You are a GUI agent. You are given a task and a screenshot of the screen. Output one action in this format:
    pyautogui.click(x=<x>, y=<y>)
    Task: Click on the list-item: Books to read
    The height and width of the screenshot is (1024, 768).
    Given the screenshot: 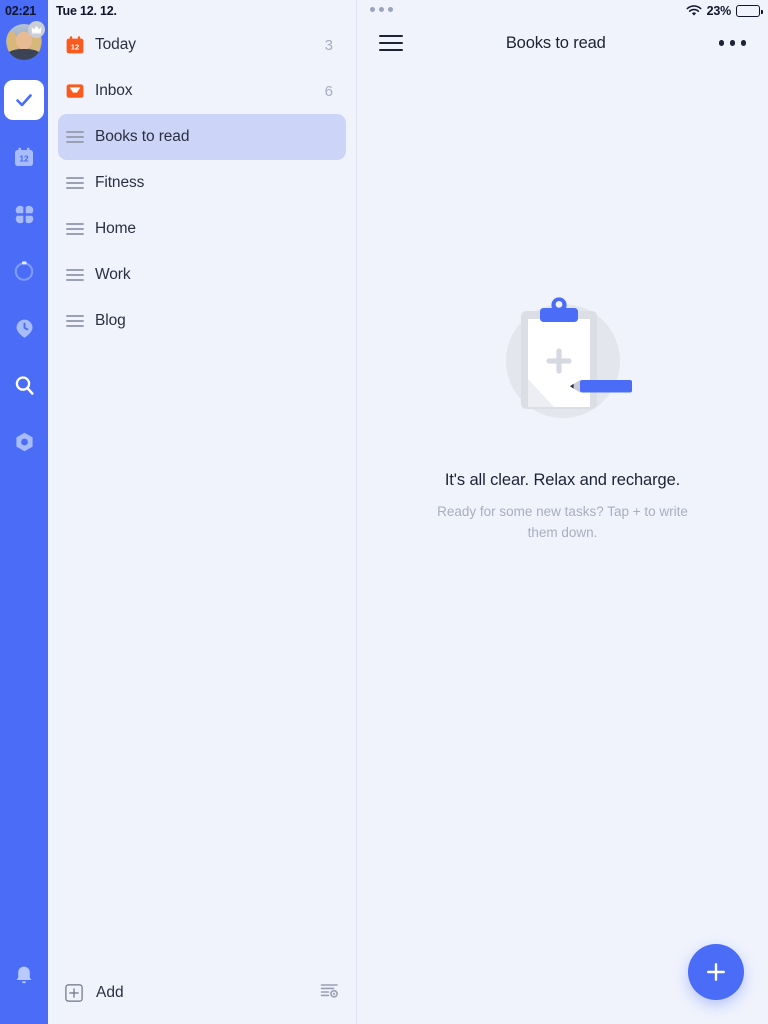 What is the action you would take?
    pyautogui.click(x=202, y=137)
    